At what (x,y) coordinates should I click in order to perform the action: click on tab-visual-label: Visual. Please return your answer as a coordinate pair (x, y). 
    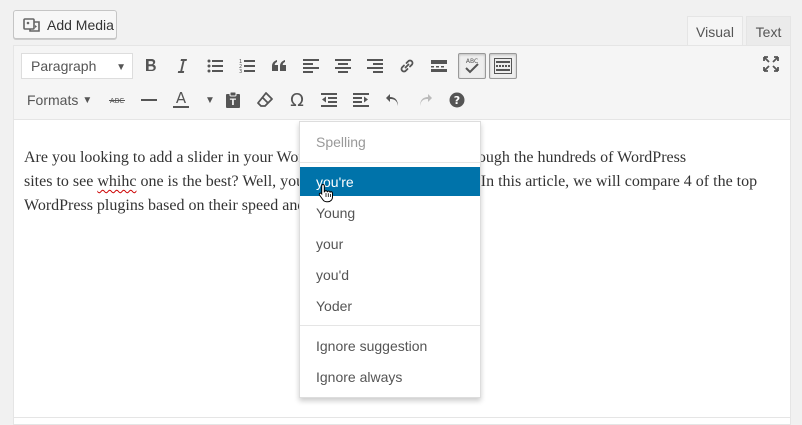
    Looking at the image, I should click on (715, 31).